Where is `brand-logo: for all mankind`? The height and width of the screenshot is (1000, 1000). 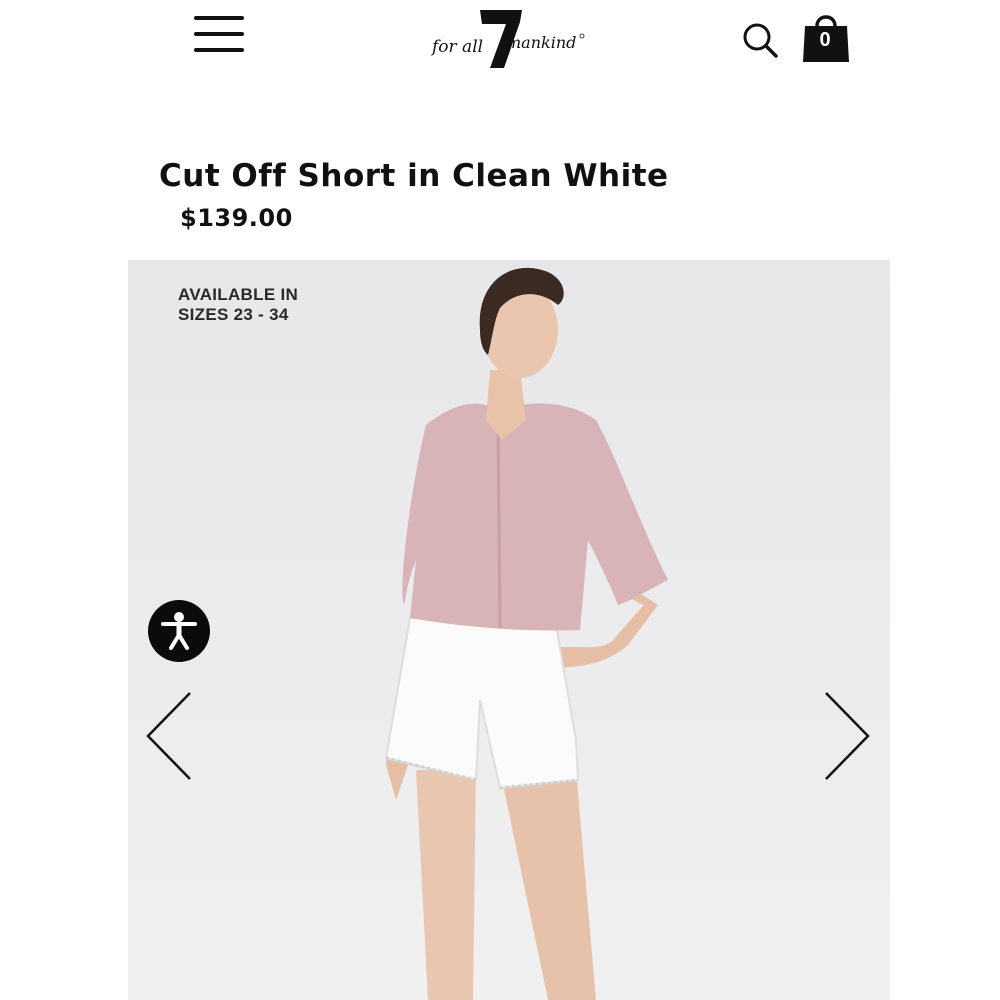 brand-logo: for all mankind is located at coordinates (510, 39).